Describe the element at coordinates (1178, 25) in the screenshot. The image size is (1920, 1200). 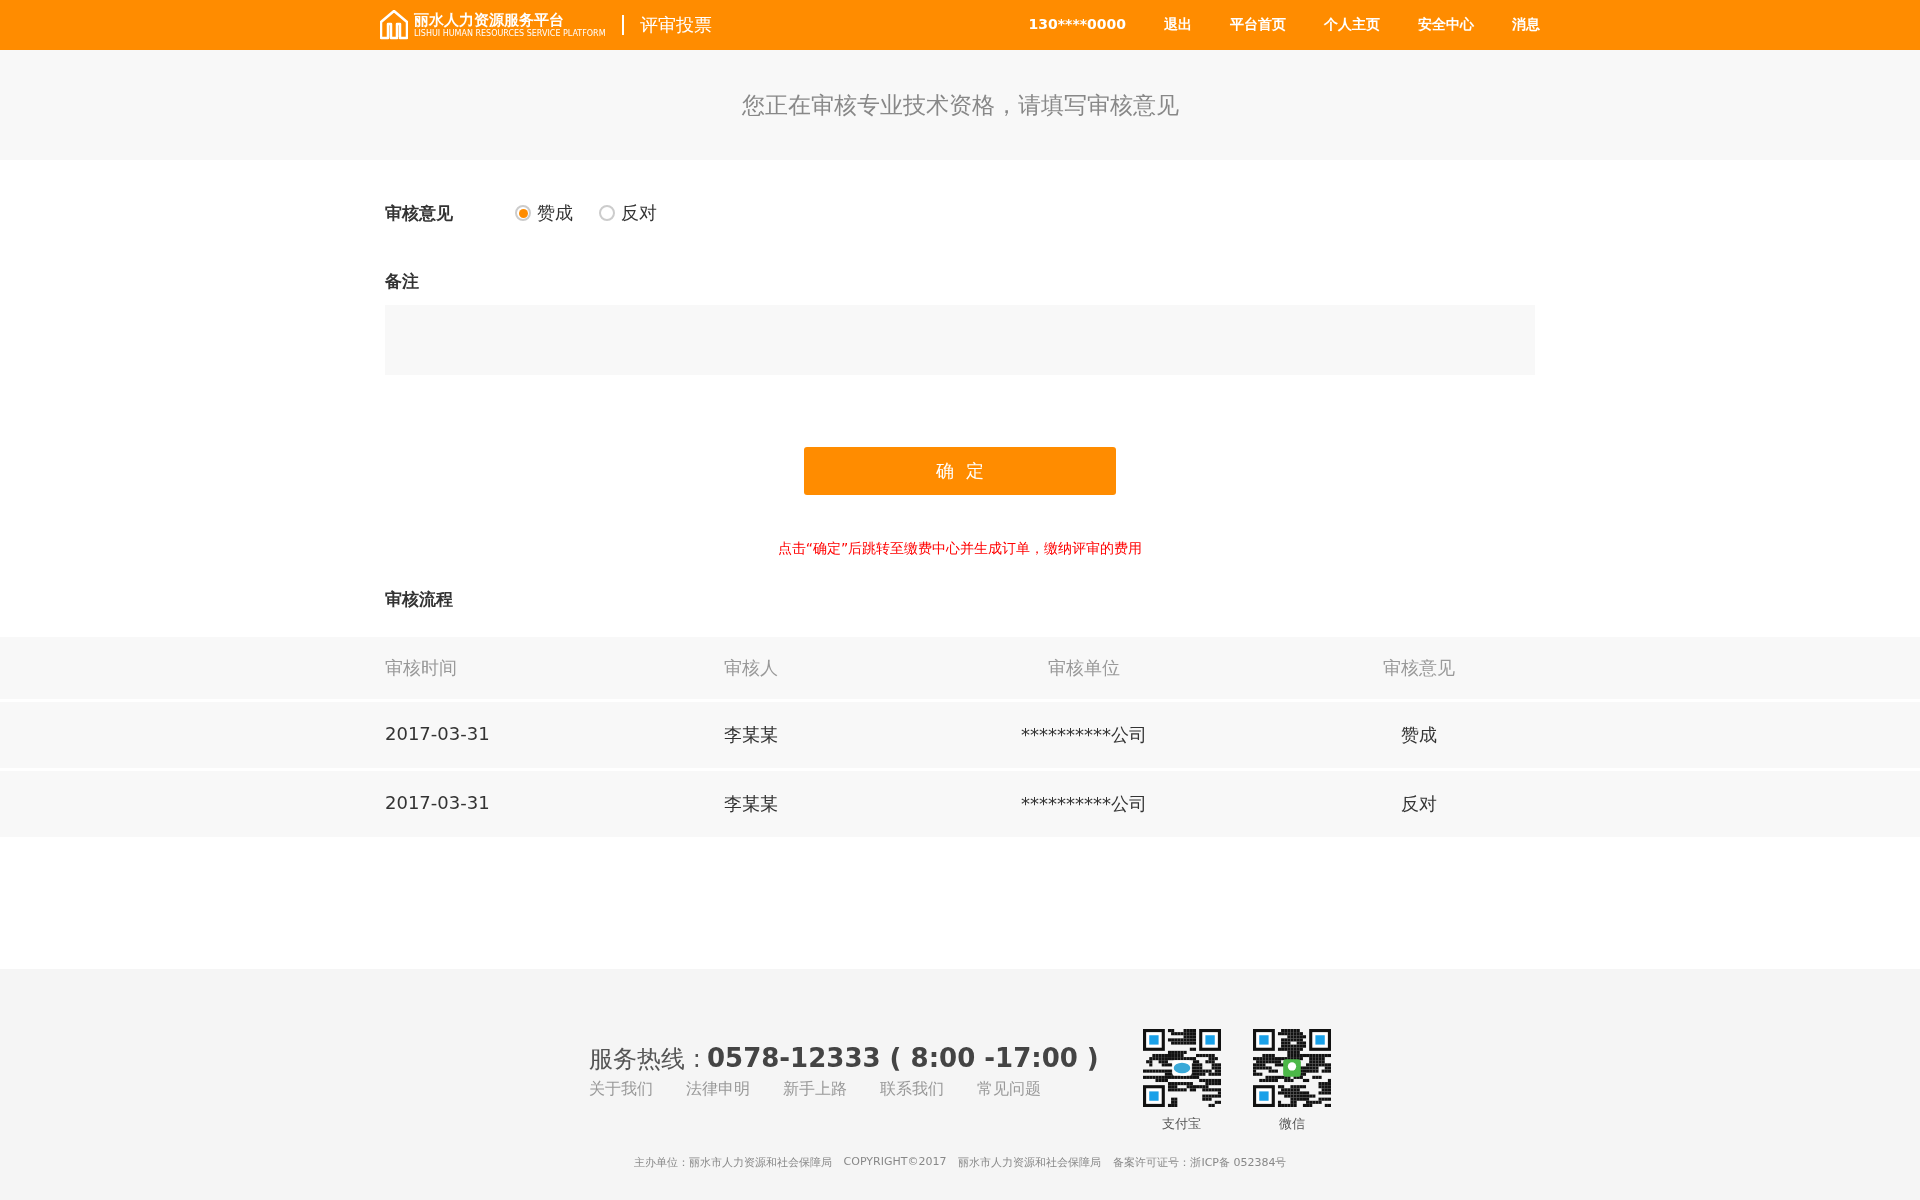
I see `nav-link: 退出` at that location.